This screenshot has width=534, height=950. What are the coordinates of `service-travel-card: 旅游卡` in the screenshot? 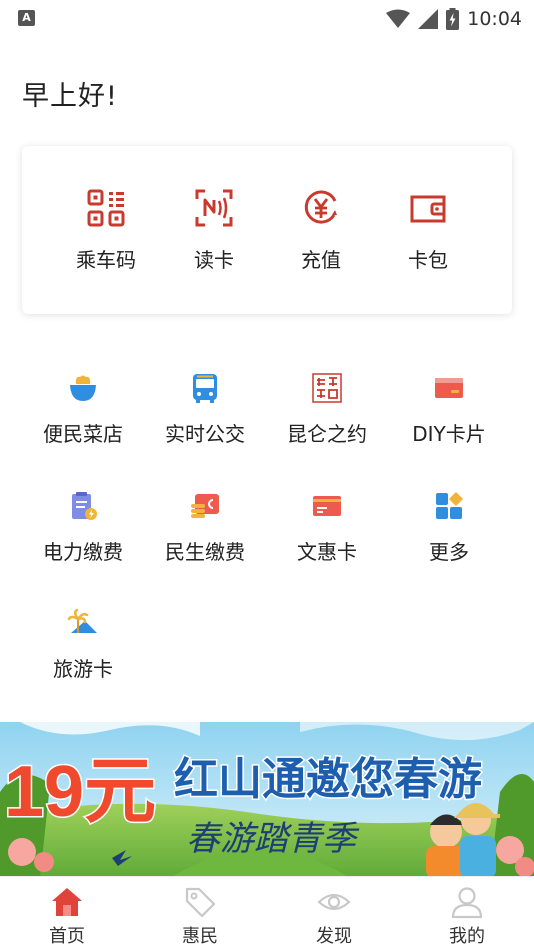 It's located at (83, 644).